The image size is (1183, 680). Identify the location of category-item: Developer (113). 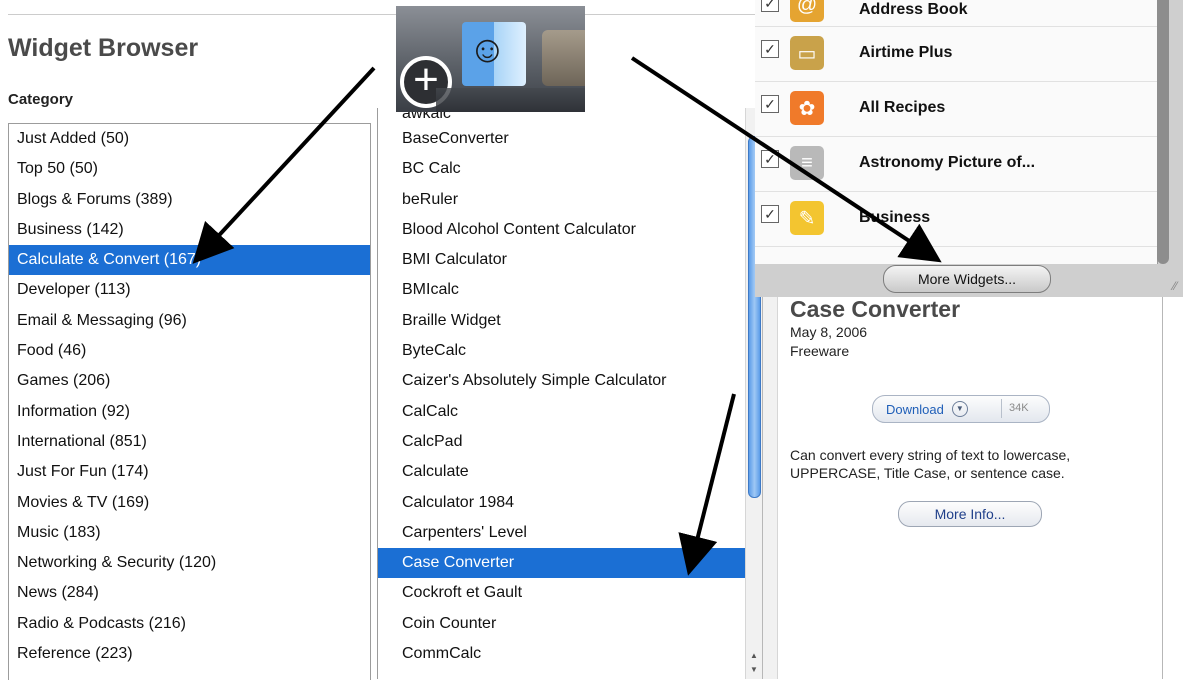
(189, 290).